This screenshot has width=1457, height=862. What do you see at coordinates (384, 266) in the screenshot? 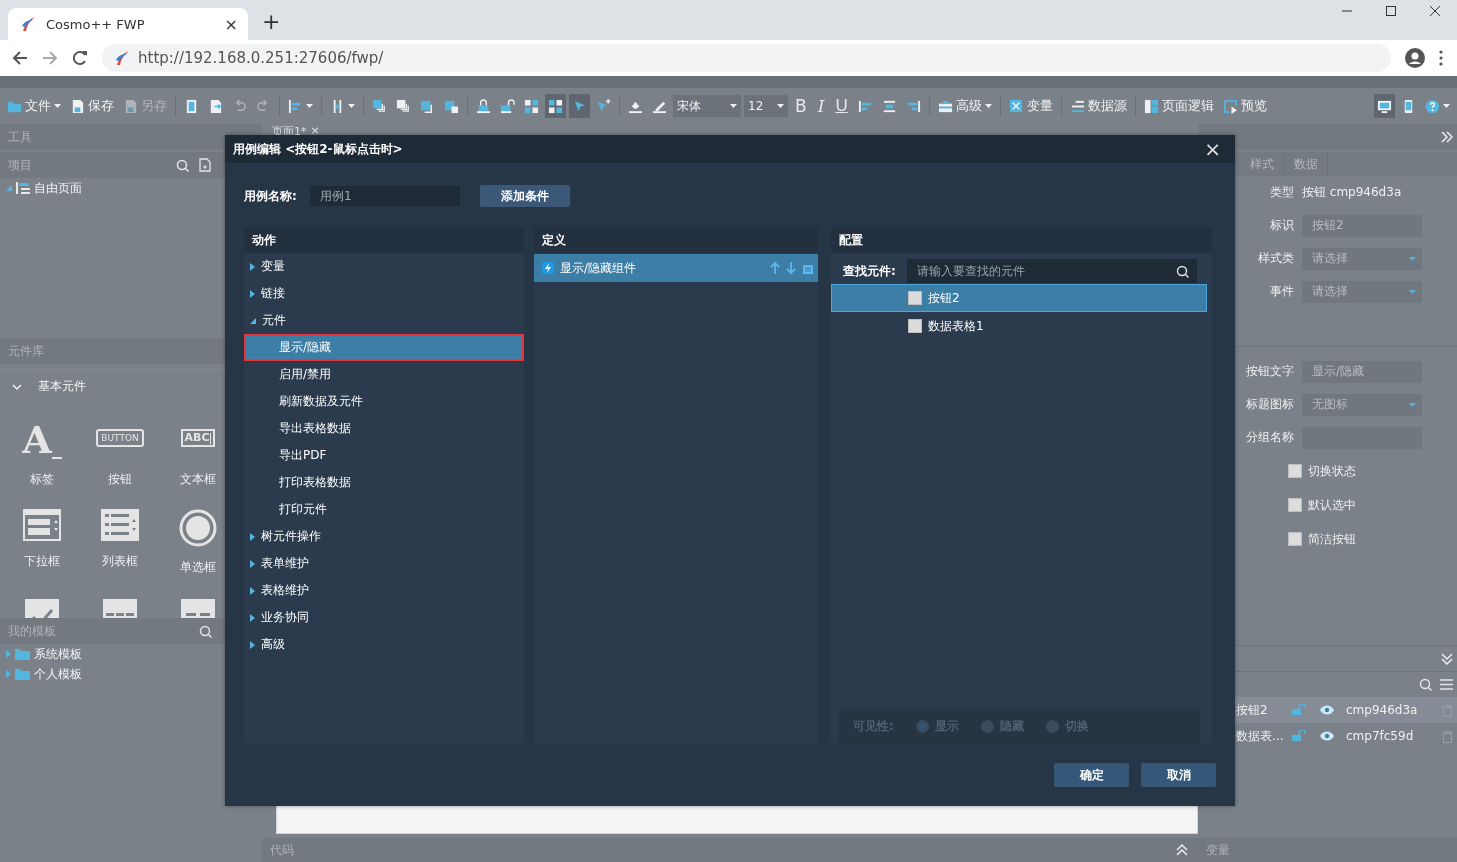
I see `tree-item: 变量` at bounding box center [384, 266].